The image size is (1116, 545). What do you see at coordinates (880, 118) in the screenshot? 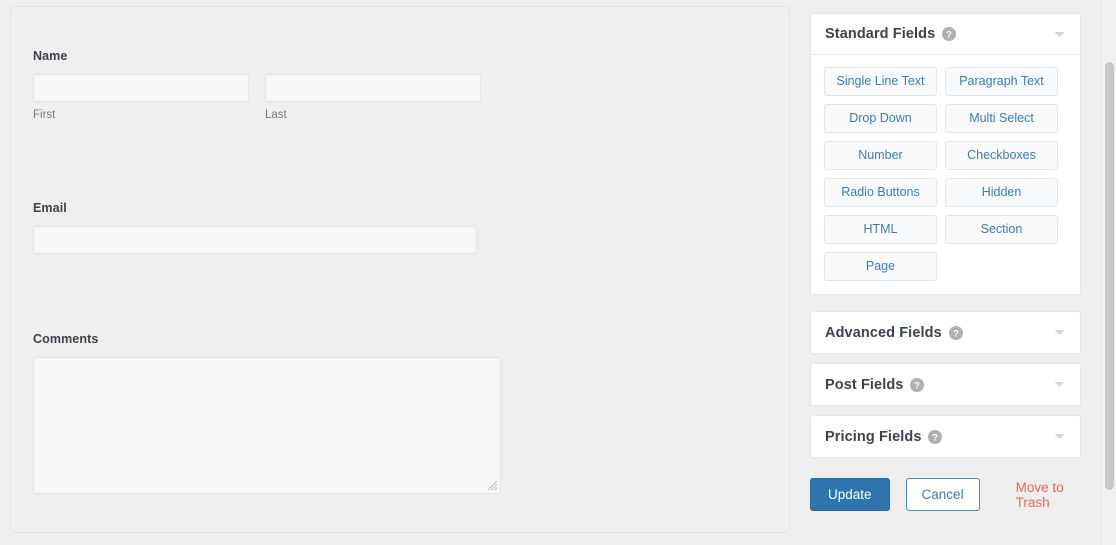
I see `field-button-drop-down: Drop Down` at bounding box center [880, 118].